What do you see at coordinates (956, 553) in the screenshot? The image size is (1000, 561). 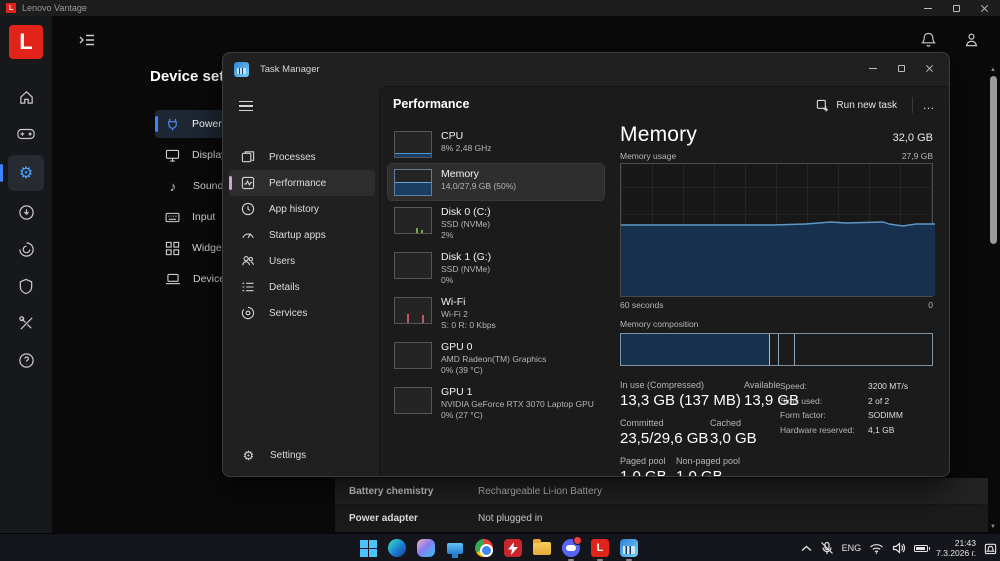 I see `tray-date: 7.3.2026 г.` at bounding box center [956, 553].